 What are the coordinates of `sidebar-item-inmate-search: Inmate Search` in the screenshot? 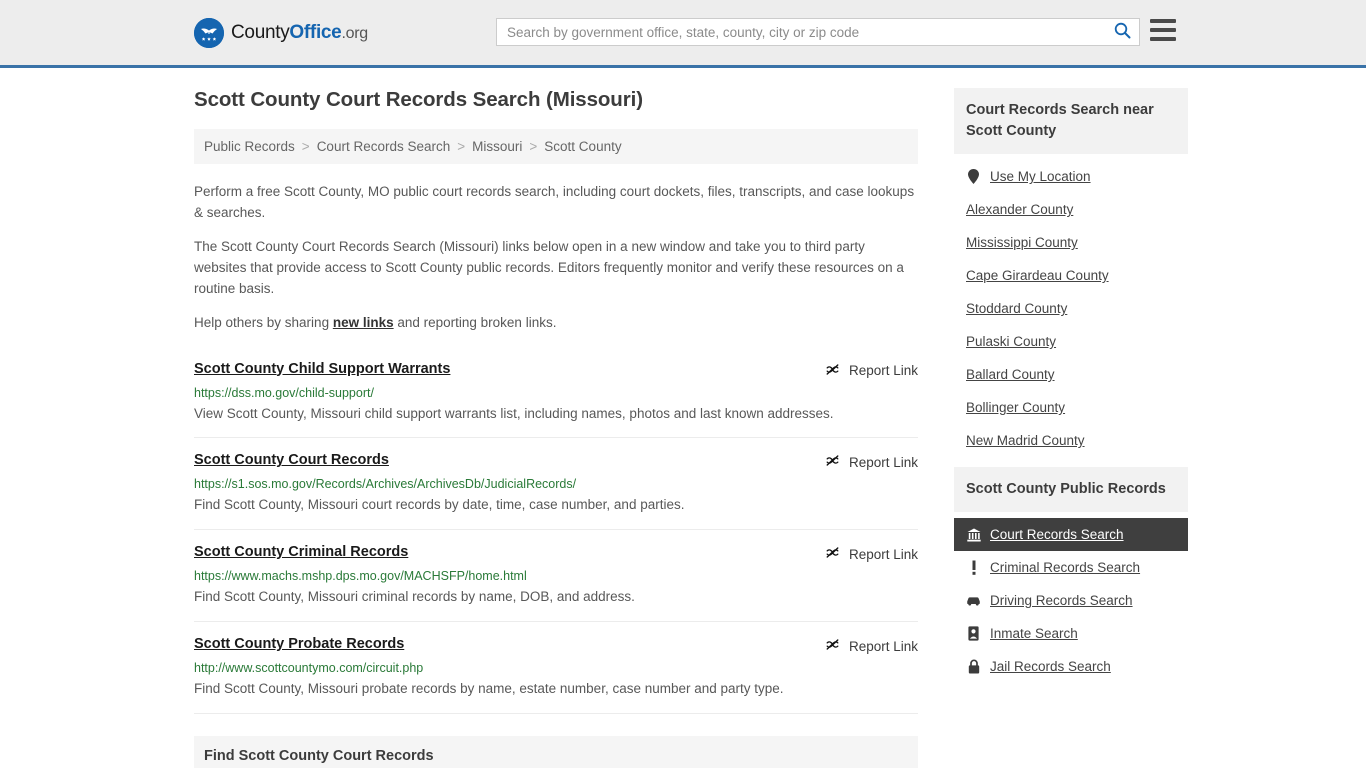 It's located at (1071, 633).